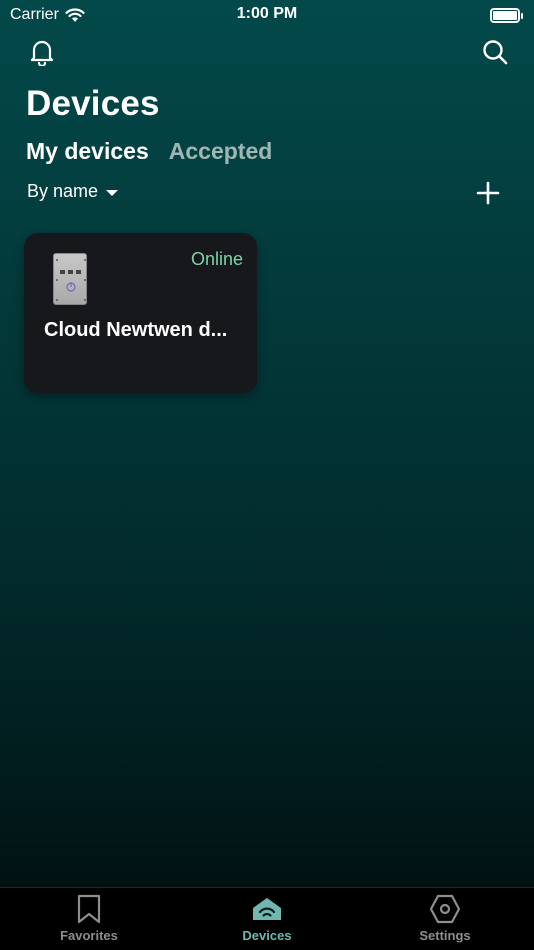  I want to click on tab-favorites-label: Favorites, so click(89, 935).